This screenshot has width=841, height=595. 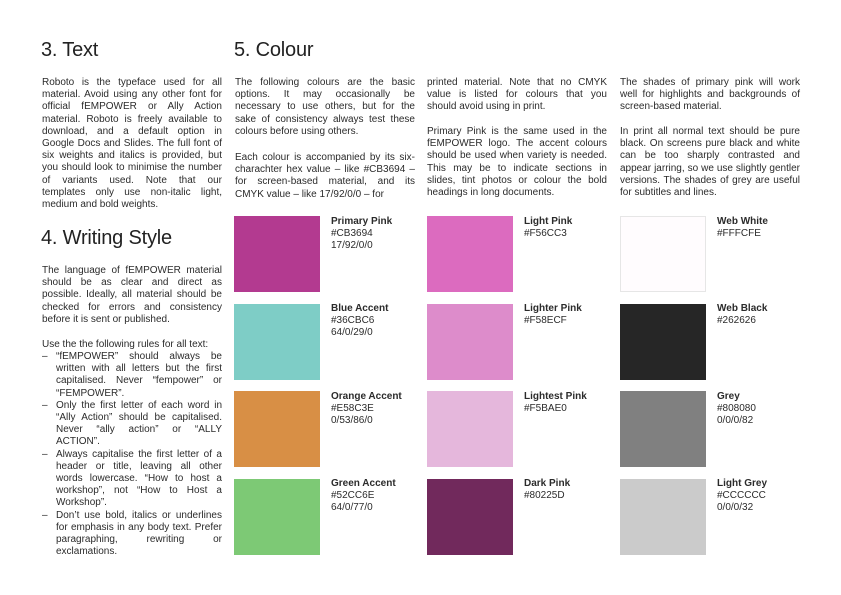 I want to click on swatch-name: Lightest Pink, so click(x=555, y=396).